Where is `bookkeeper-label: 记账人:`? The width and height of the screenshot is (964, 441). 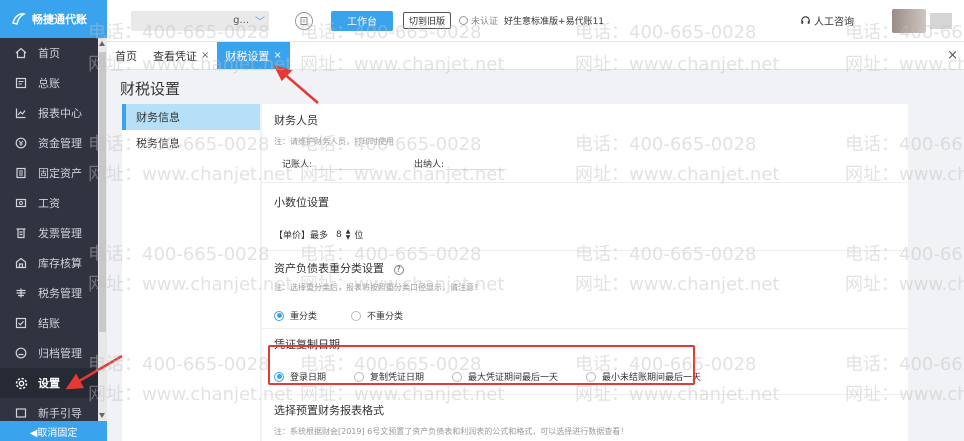 bookkeeper-label: 记账人: is located at coordinates (297, 165).